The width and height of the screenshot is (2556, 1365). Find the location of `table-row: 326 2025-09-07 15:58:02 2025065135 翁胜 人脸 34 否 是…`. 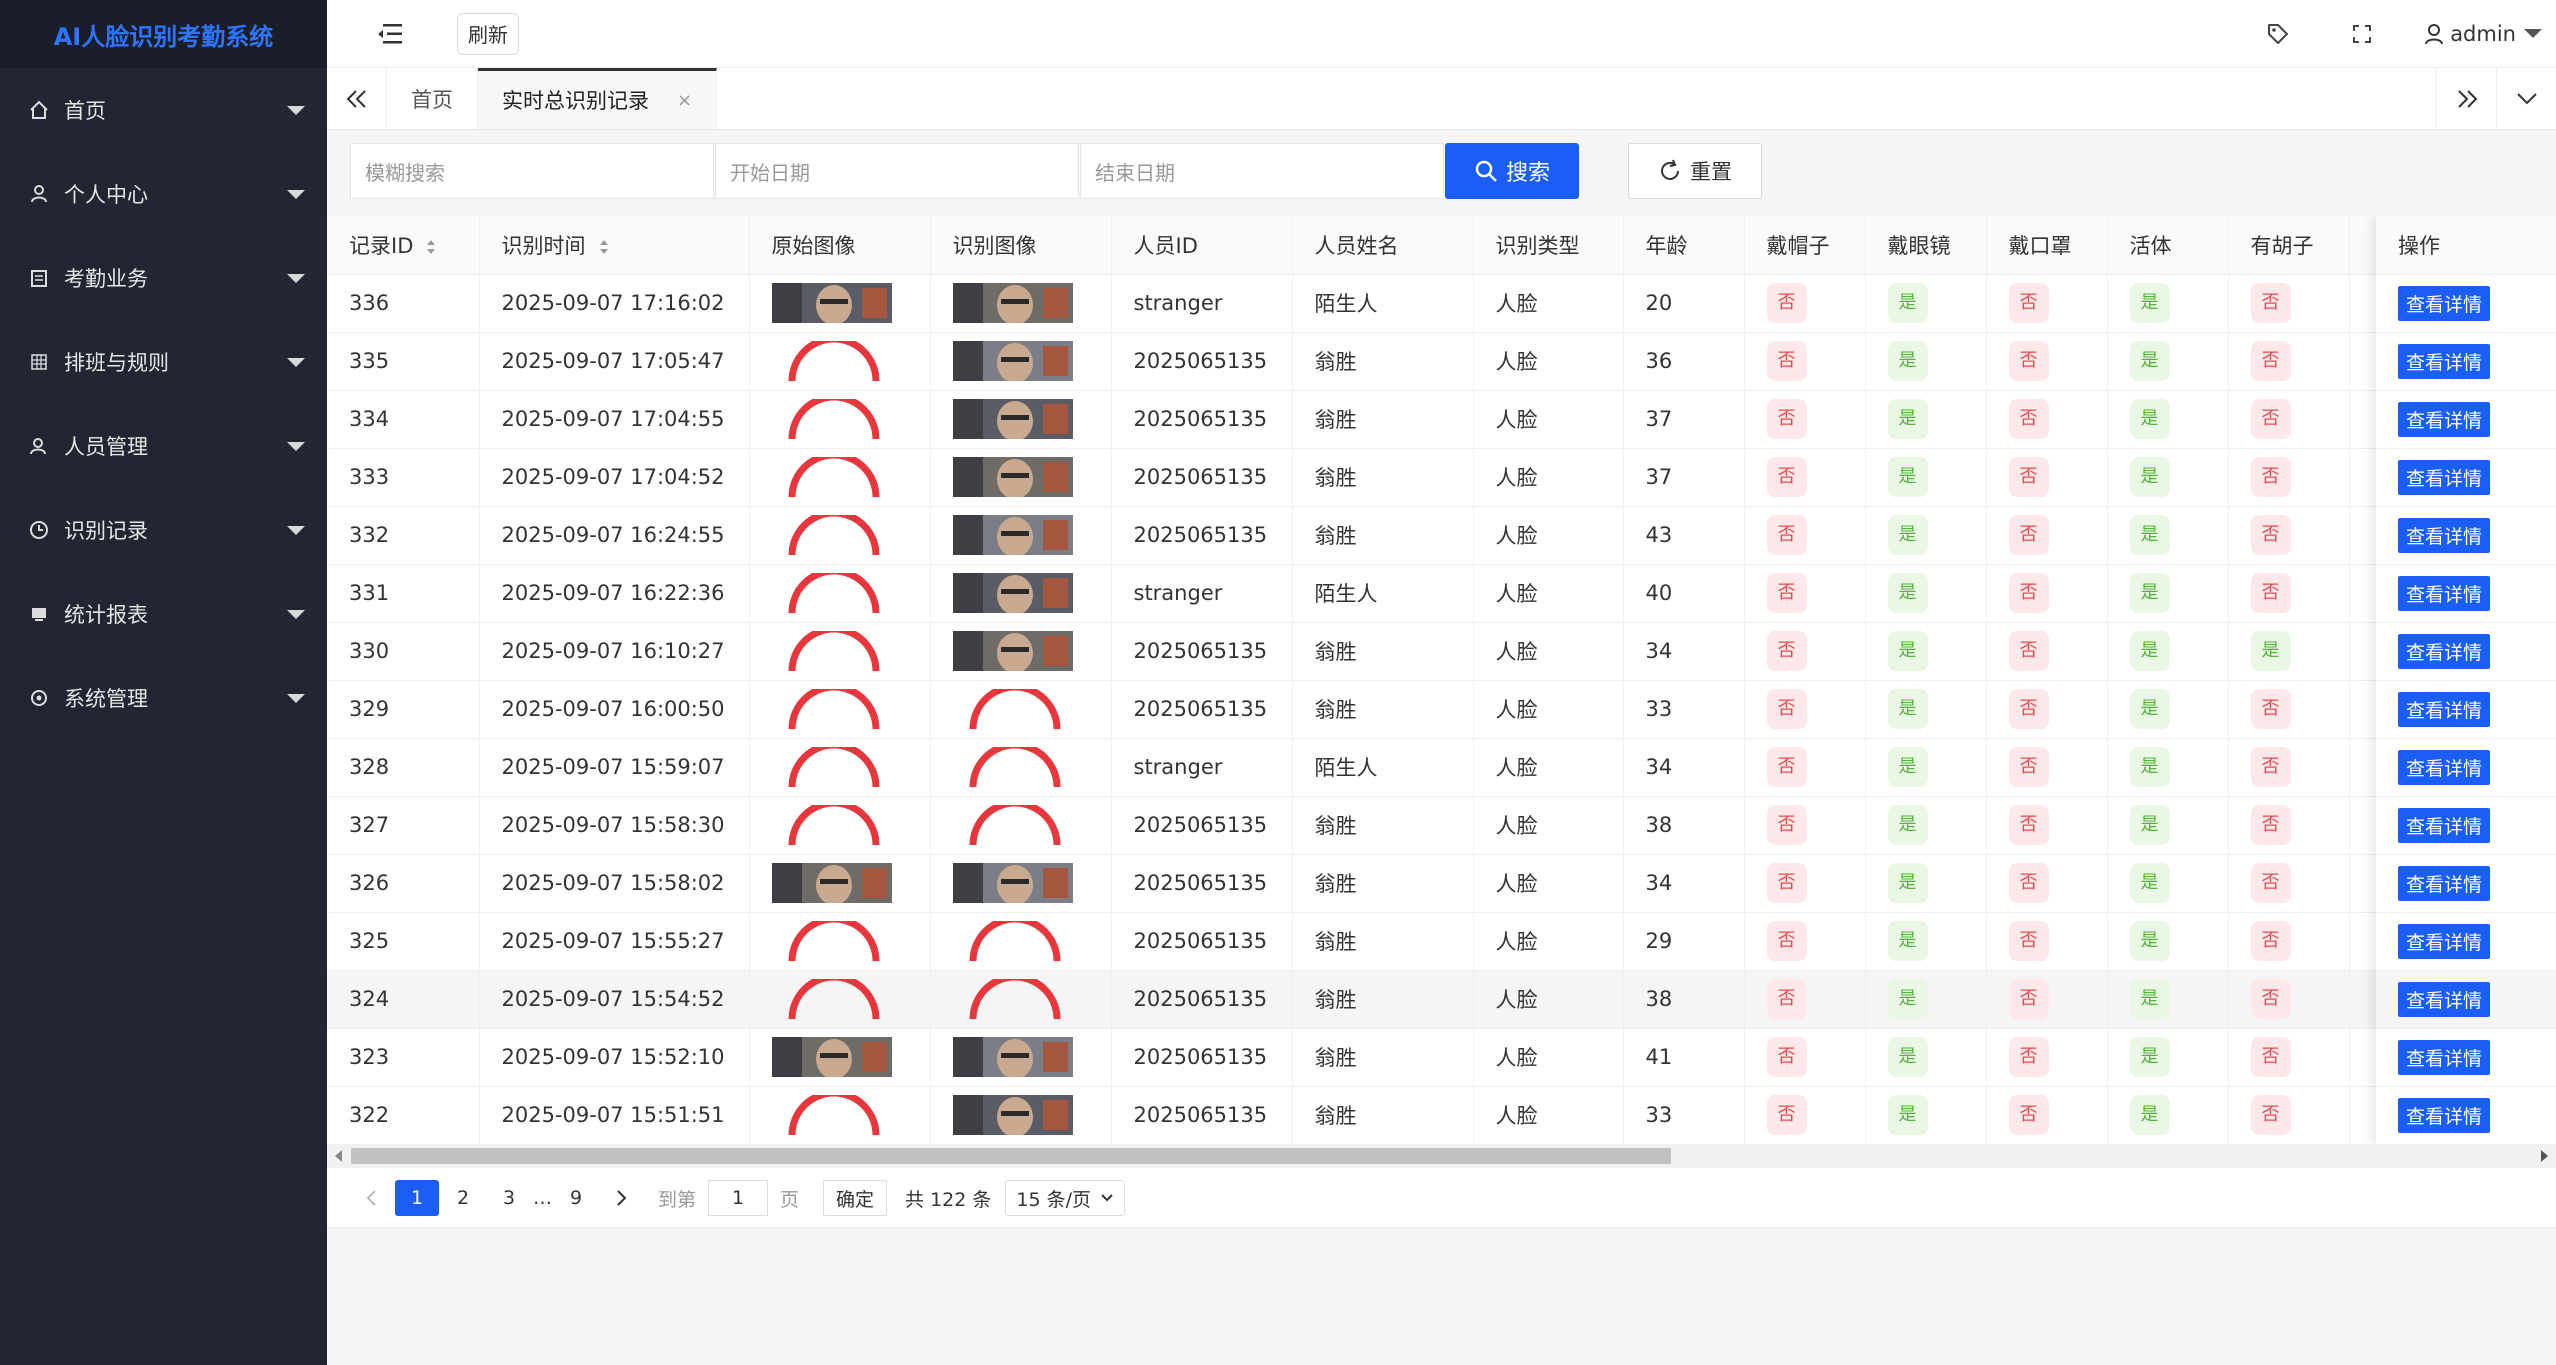

table-row: 326 2025-09-07 15:58:02 2025065135 翁胜 人脸 34 否 是… is located at coordinates (1441, 883).